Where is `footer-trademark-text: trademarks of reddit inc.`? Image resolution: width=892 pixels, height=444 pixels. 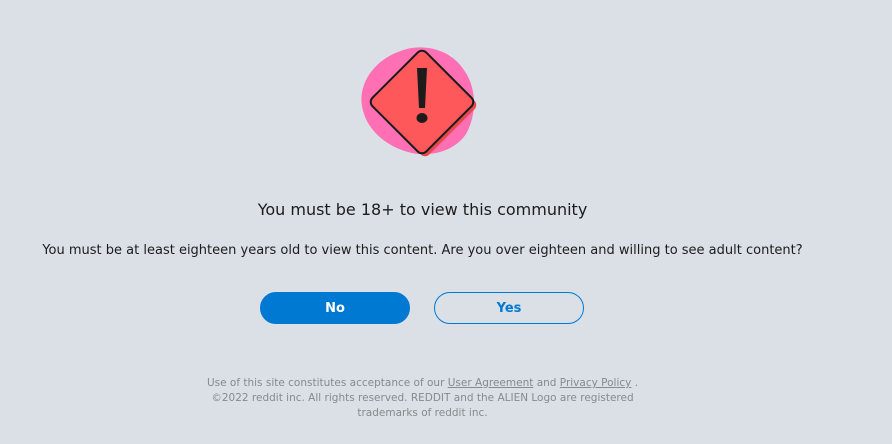 footer-trademark-text: trademarks of reddit inc. is located at coordinates (422, 413).